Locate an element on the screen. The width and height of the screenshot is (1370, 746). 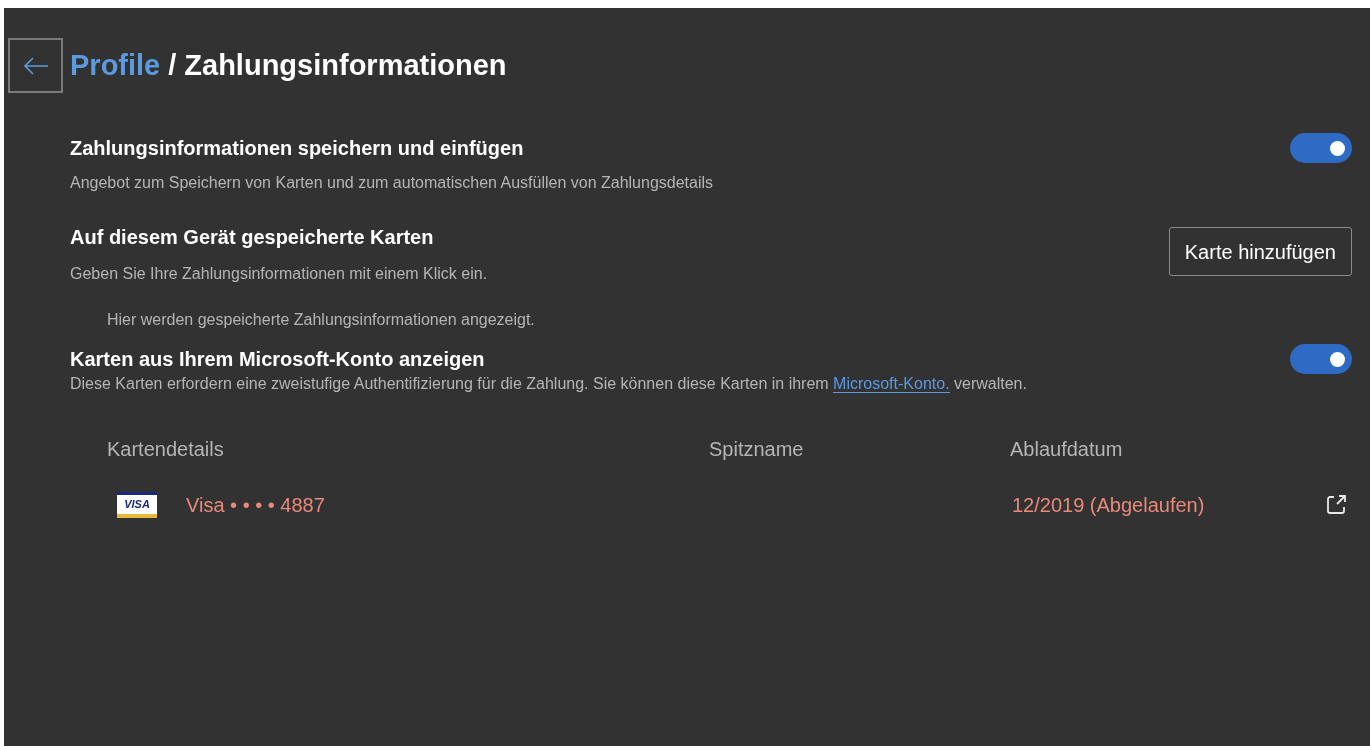
account-link: Microsoft-Konto. is located at coordinates (891, 384).